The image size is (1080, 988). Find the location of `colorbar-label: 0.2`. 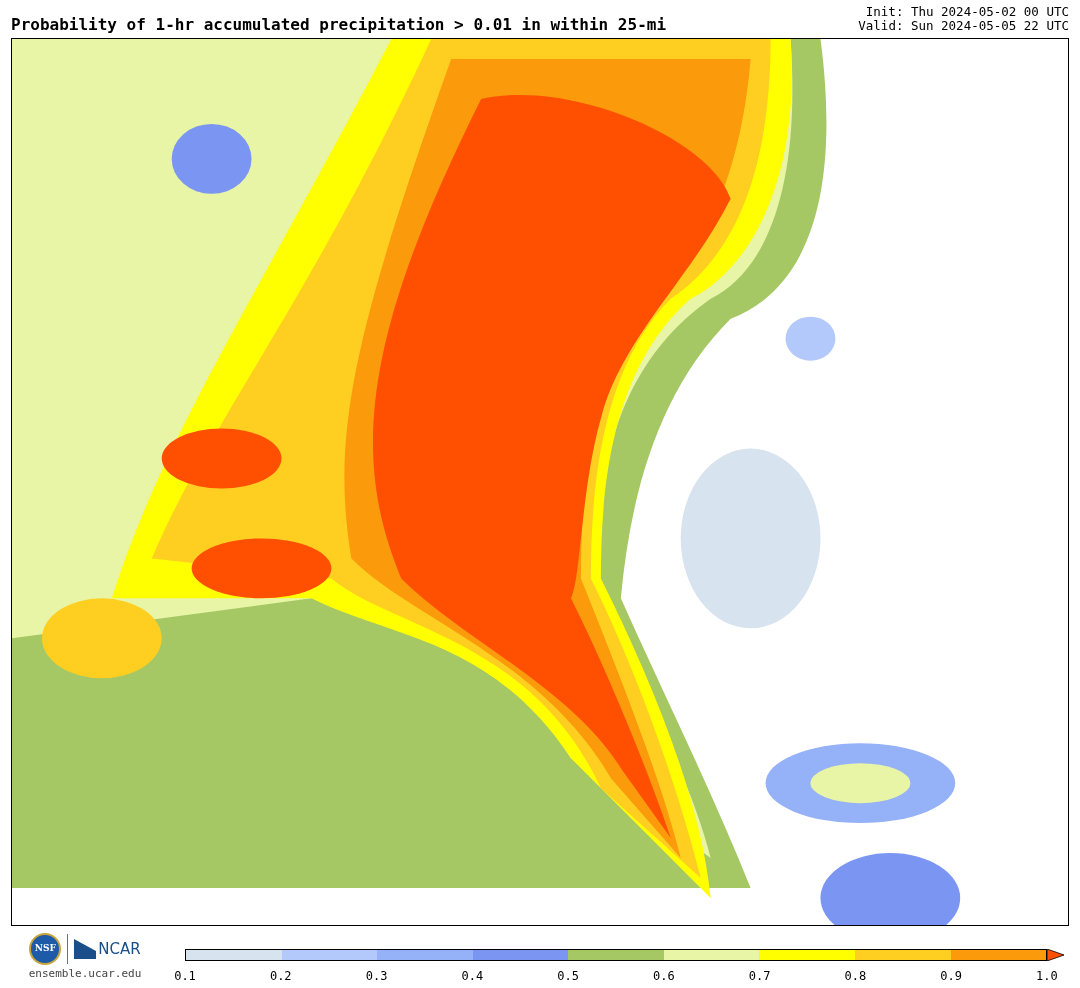

colorbar-label: 0.2 is located at coordinates (280, 976).